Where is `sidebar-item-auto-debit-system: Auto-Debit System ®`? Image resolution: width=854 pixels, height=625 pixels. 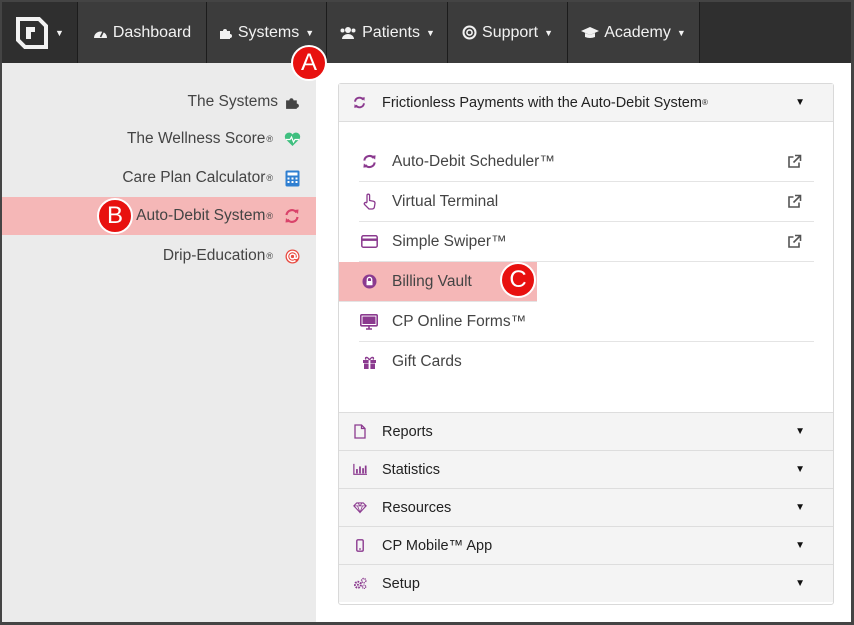
sidebar-item-auto-debit-system: Auto-Debit System ® is located at coordinates (159, 216).